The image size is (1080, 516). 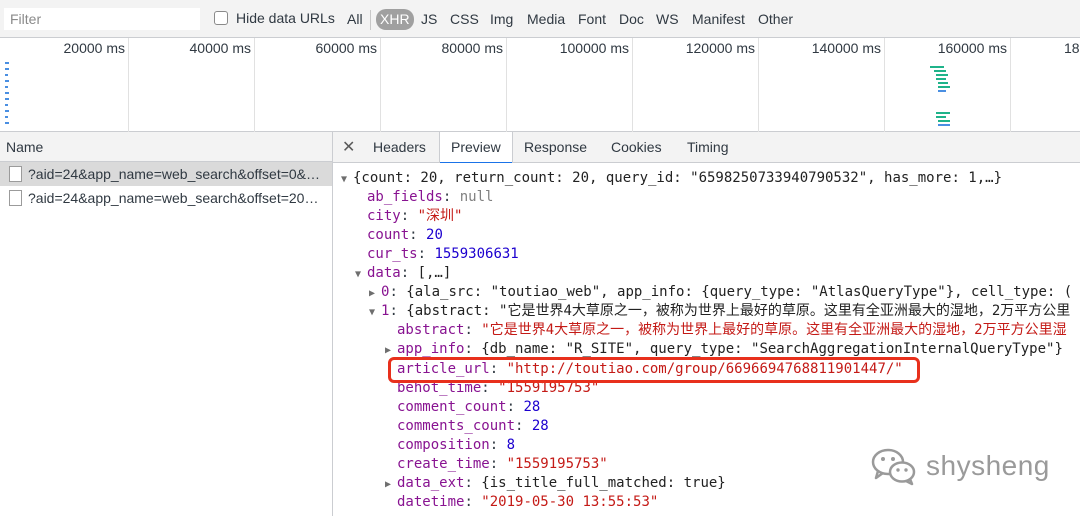 I want to click on tree-key: app_info, so click(x=431, y=349).